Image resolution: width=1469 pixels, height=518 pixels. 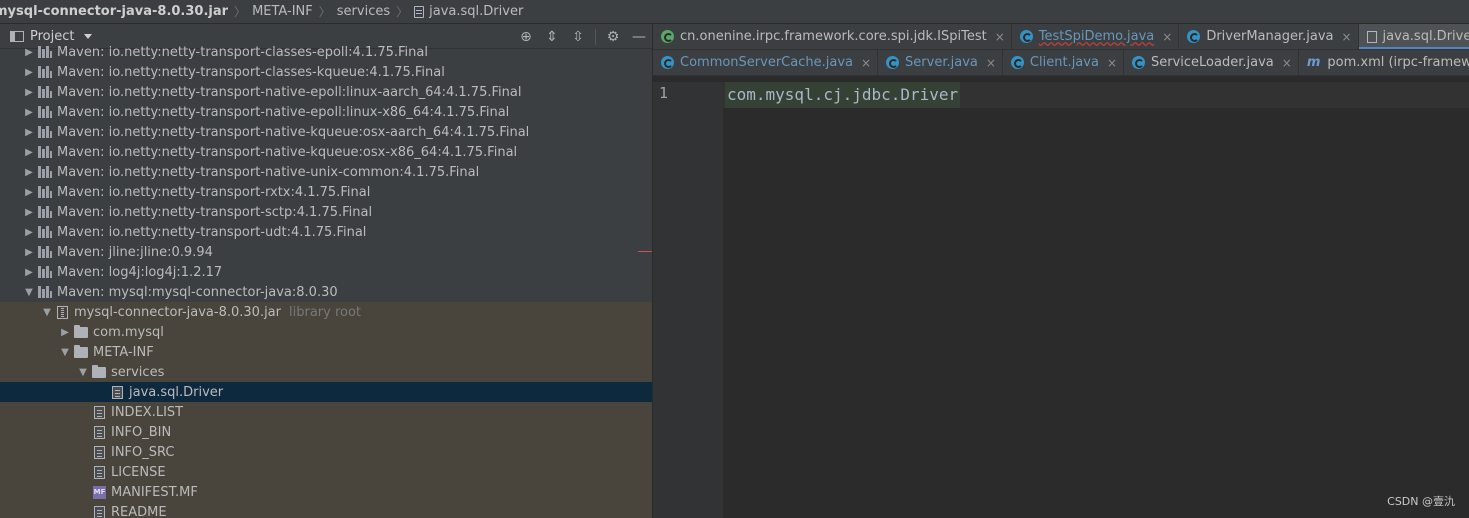 What do you see at coordinates (326, 472) in the screenshot?
I see `tree-item-file: LICENSE` at bounding box center [326, 472].